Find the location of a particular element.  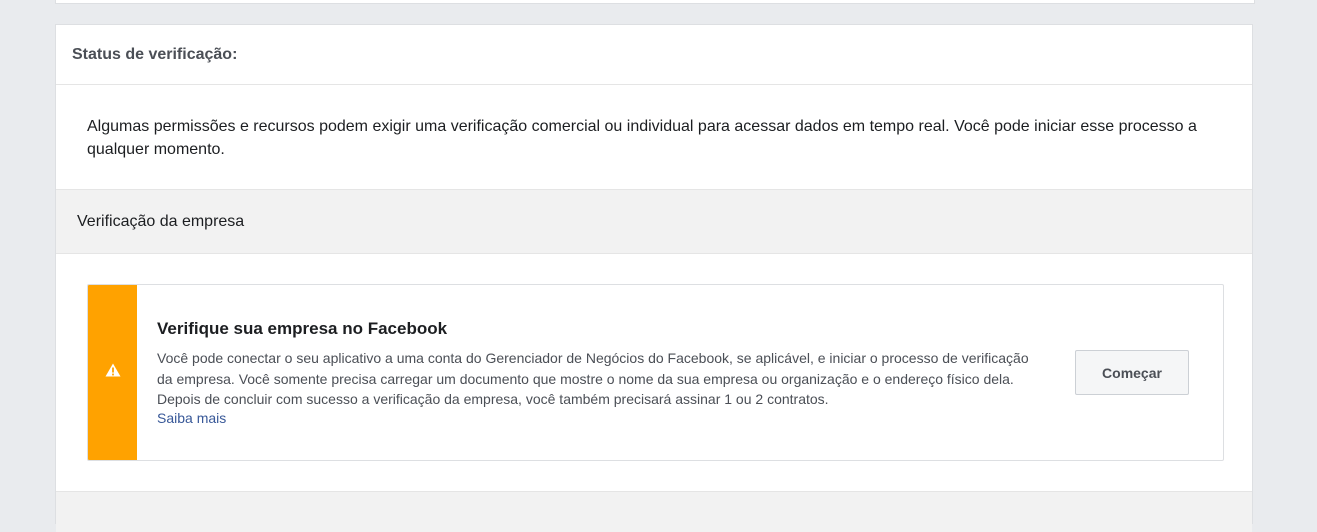

warning-bar is located at coordinates (112, 372).